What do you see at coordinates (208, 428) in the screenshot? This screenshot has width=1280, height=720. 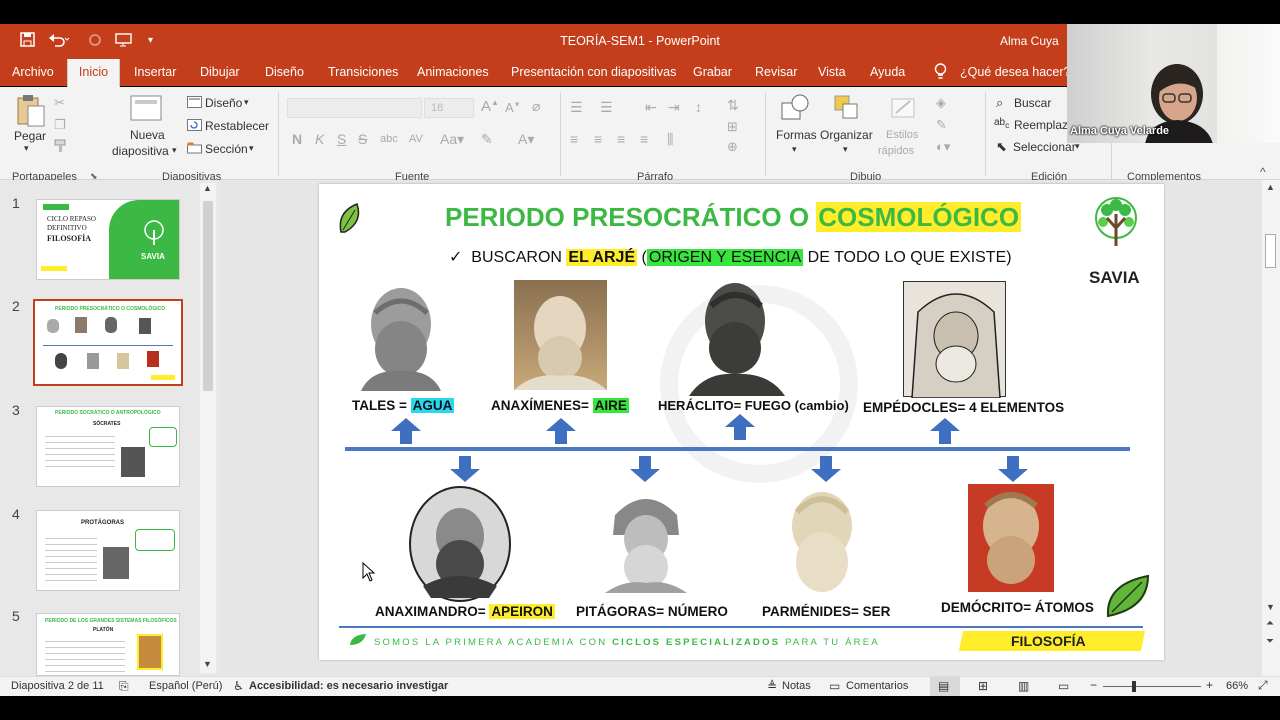 I see `thumbnails-scrollbar: ▲ ▼` at bounding box center [208, 428].